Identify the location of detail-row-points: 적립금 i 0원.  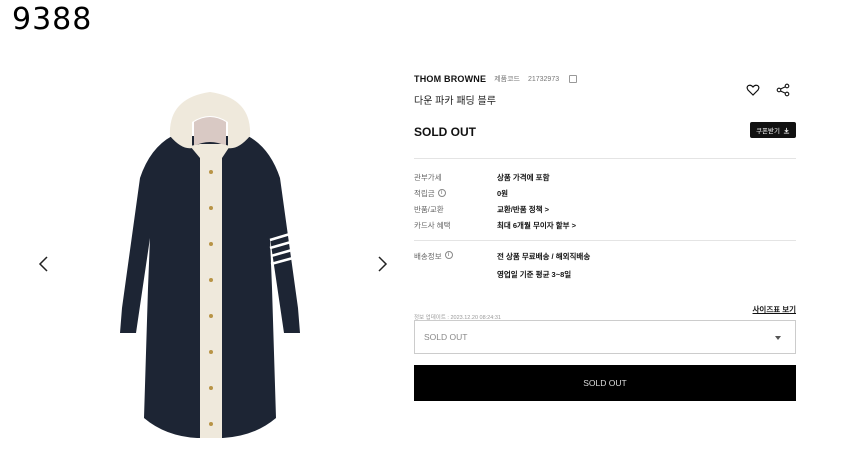
(605, 193).